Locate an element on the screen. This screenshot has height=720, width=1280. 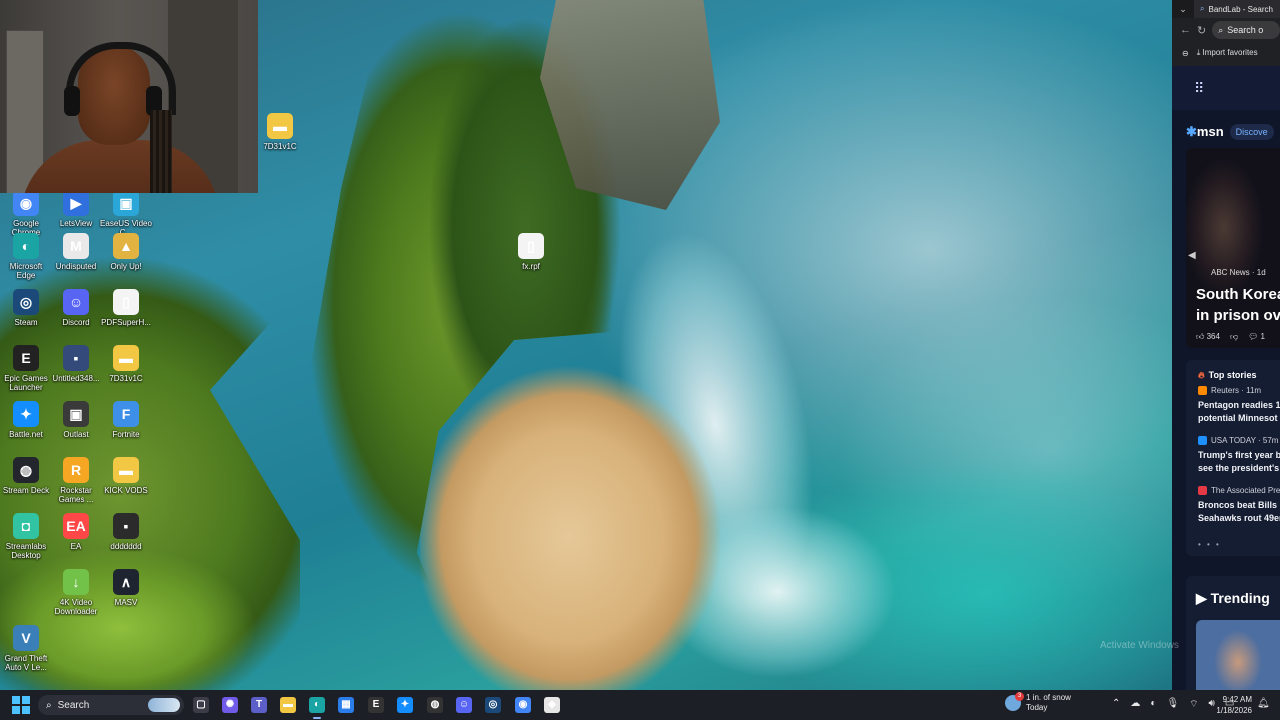
desktop-icon: ◉Google Chrome is located at coordinates (26, 213).